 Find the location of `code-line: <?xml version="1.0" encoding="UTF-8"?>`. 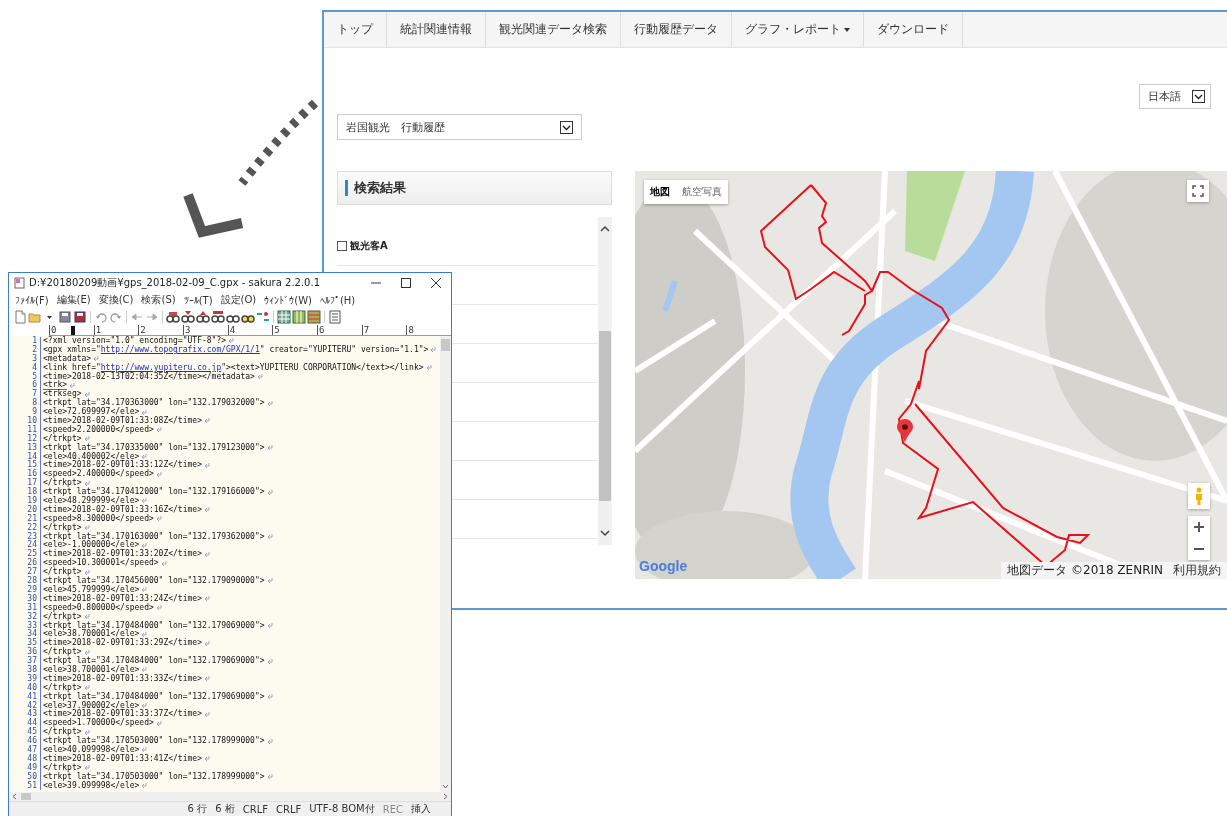

code-line: <?xml version="1.0" encoding="UTF-8"?> is located at coordinates (135, 341).